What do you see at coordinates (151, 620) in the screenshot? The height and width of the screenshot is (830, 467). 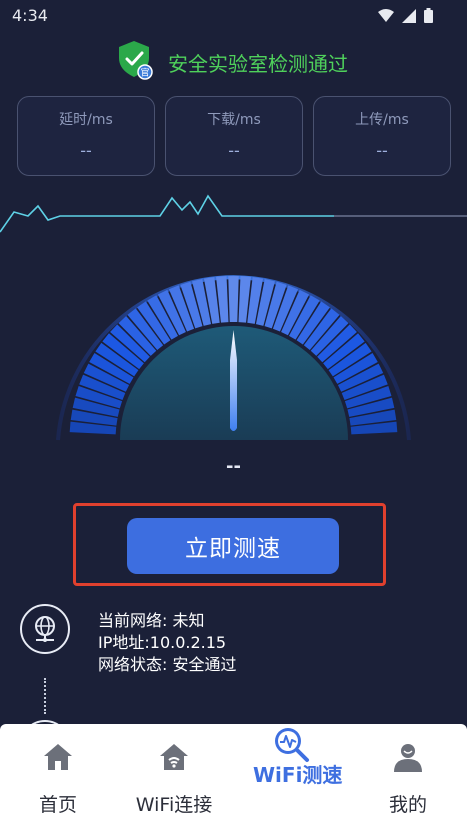 I see `current-network-text: 当前网络: 未知` at bounding box center [151, 620].